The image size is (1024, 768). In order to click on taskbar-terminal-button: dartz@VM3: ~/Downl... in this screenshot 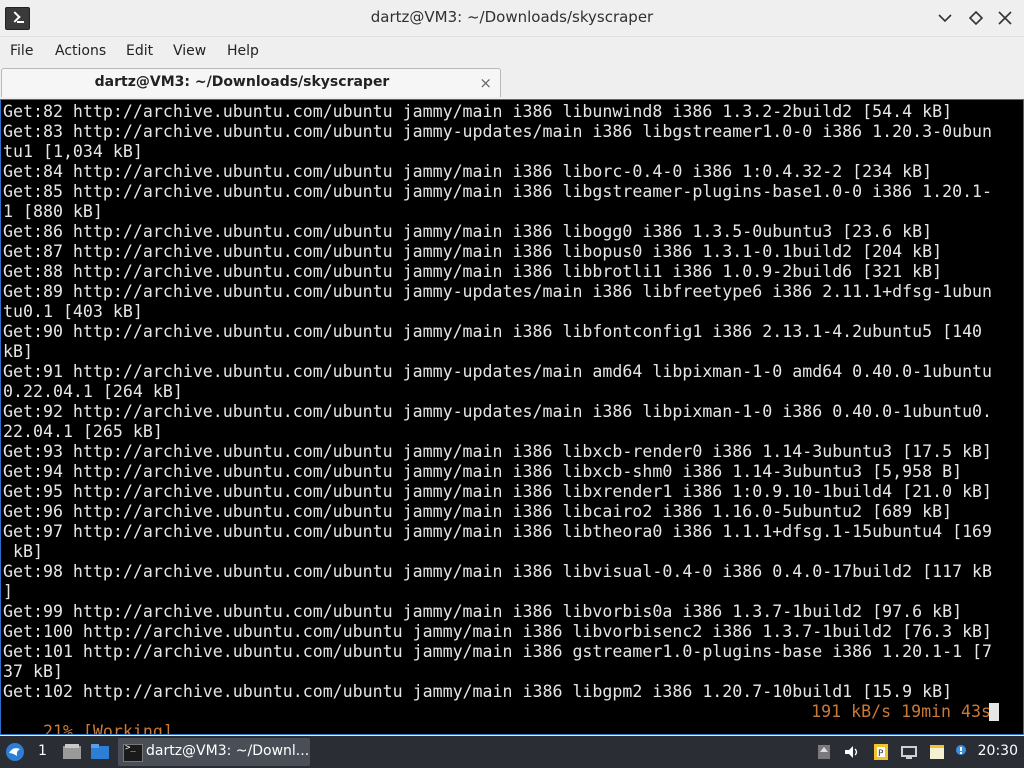, I will do `click(214, 752)`.